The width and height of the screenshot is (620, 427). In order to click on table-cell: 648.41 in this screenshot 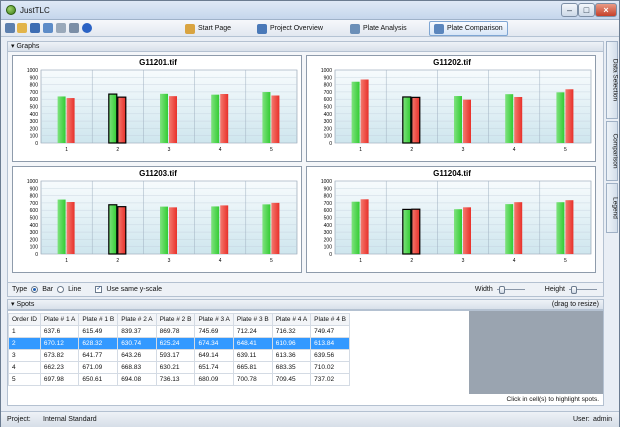, I will do `click(252, 343)`.